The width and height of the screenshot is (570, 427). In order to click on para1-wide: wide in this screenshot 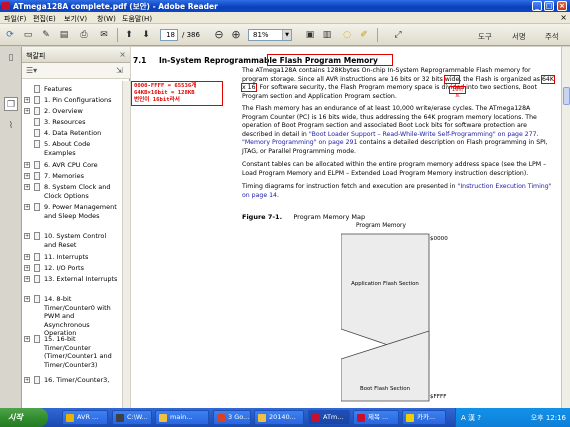, I will do `click(452, 79)`.